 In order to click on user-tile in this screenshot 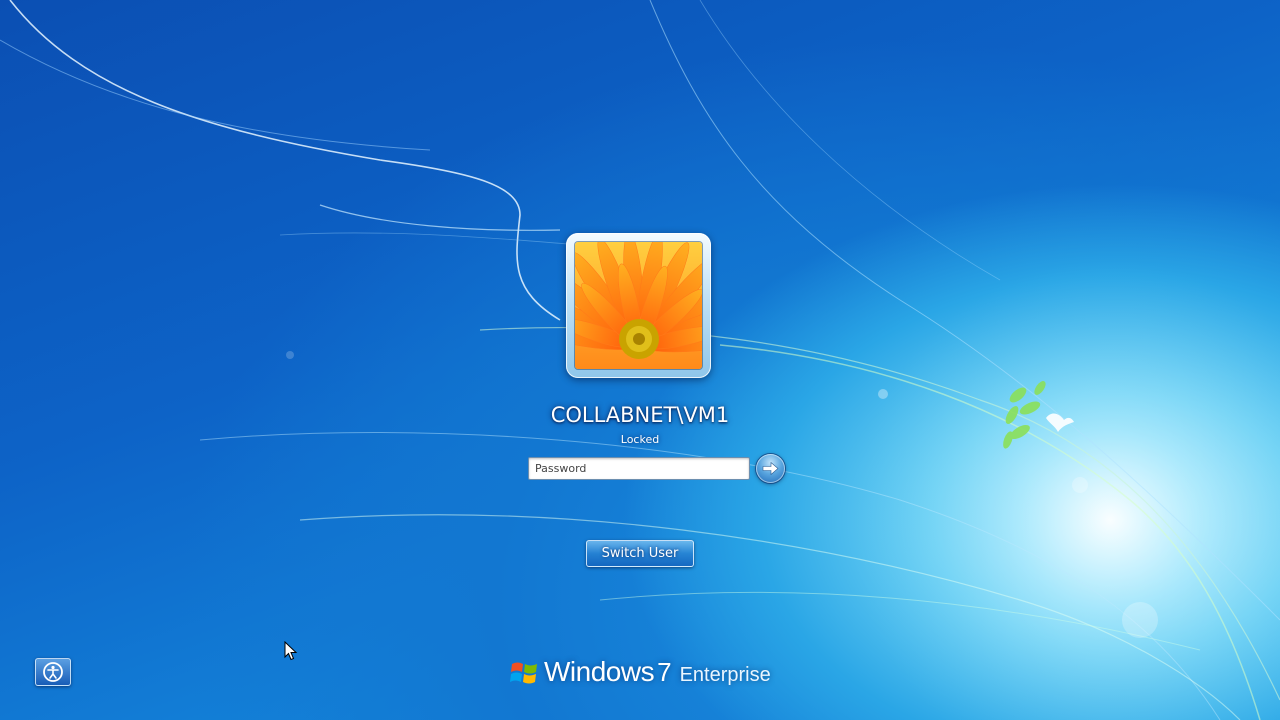, I will do `click(638, 305)`.